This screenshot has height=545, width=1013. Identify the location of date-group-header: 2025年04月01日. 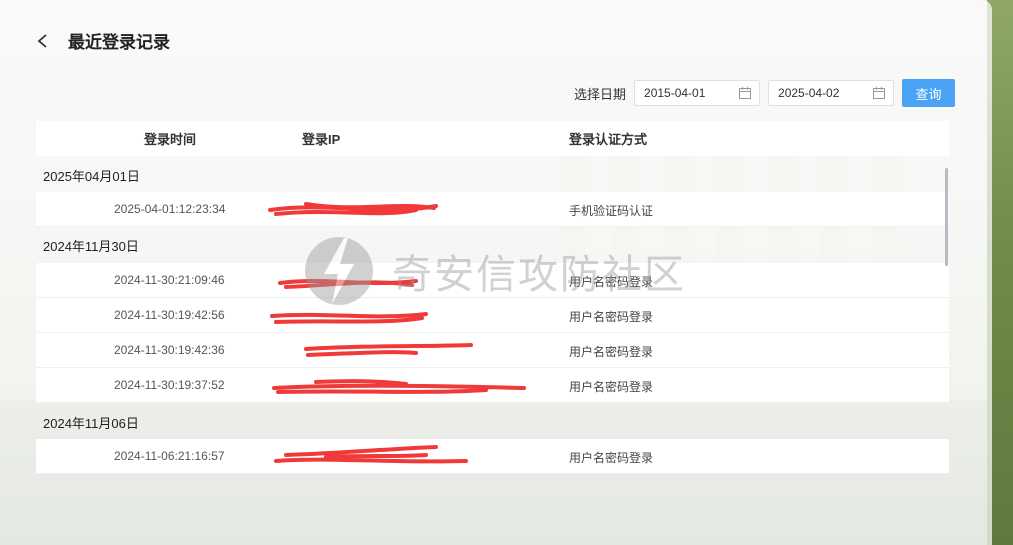
(492, 175).